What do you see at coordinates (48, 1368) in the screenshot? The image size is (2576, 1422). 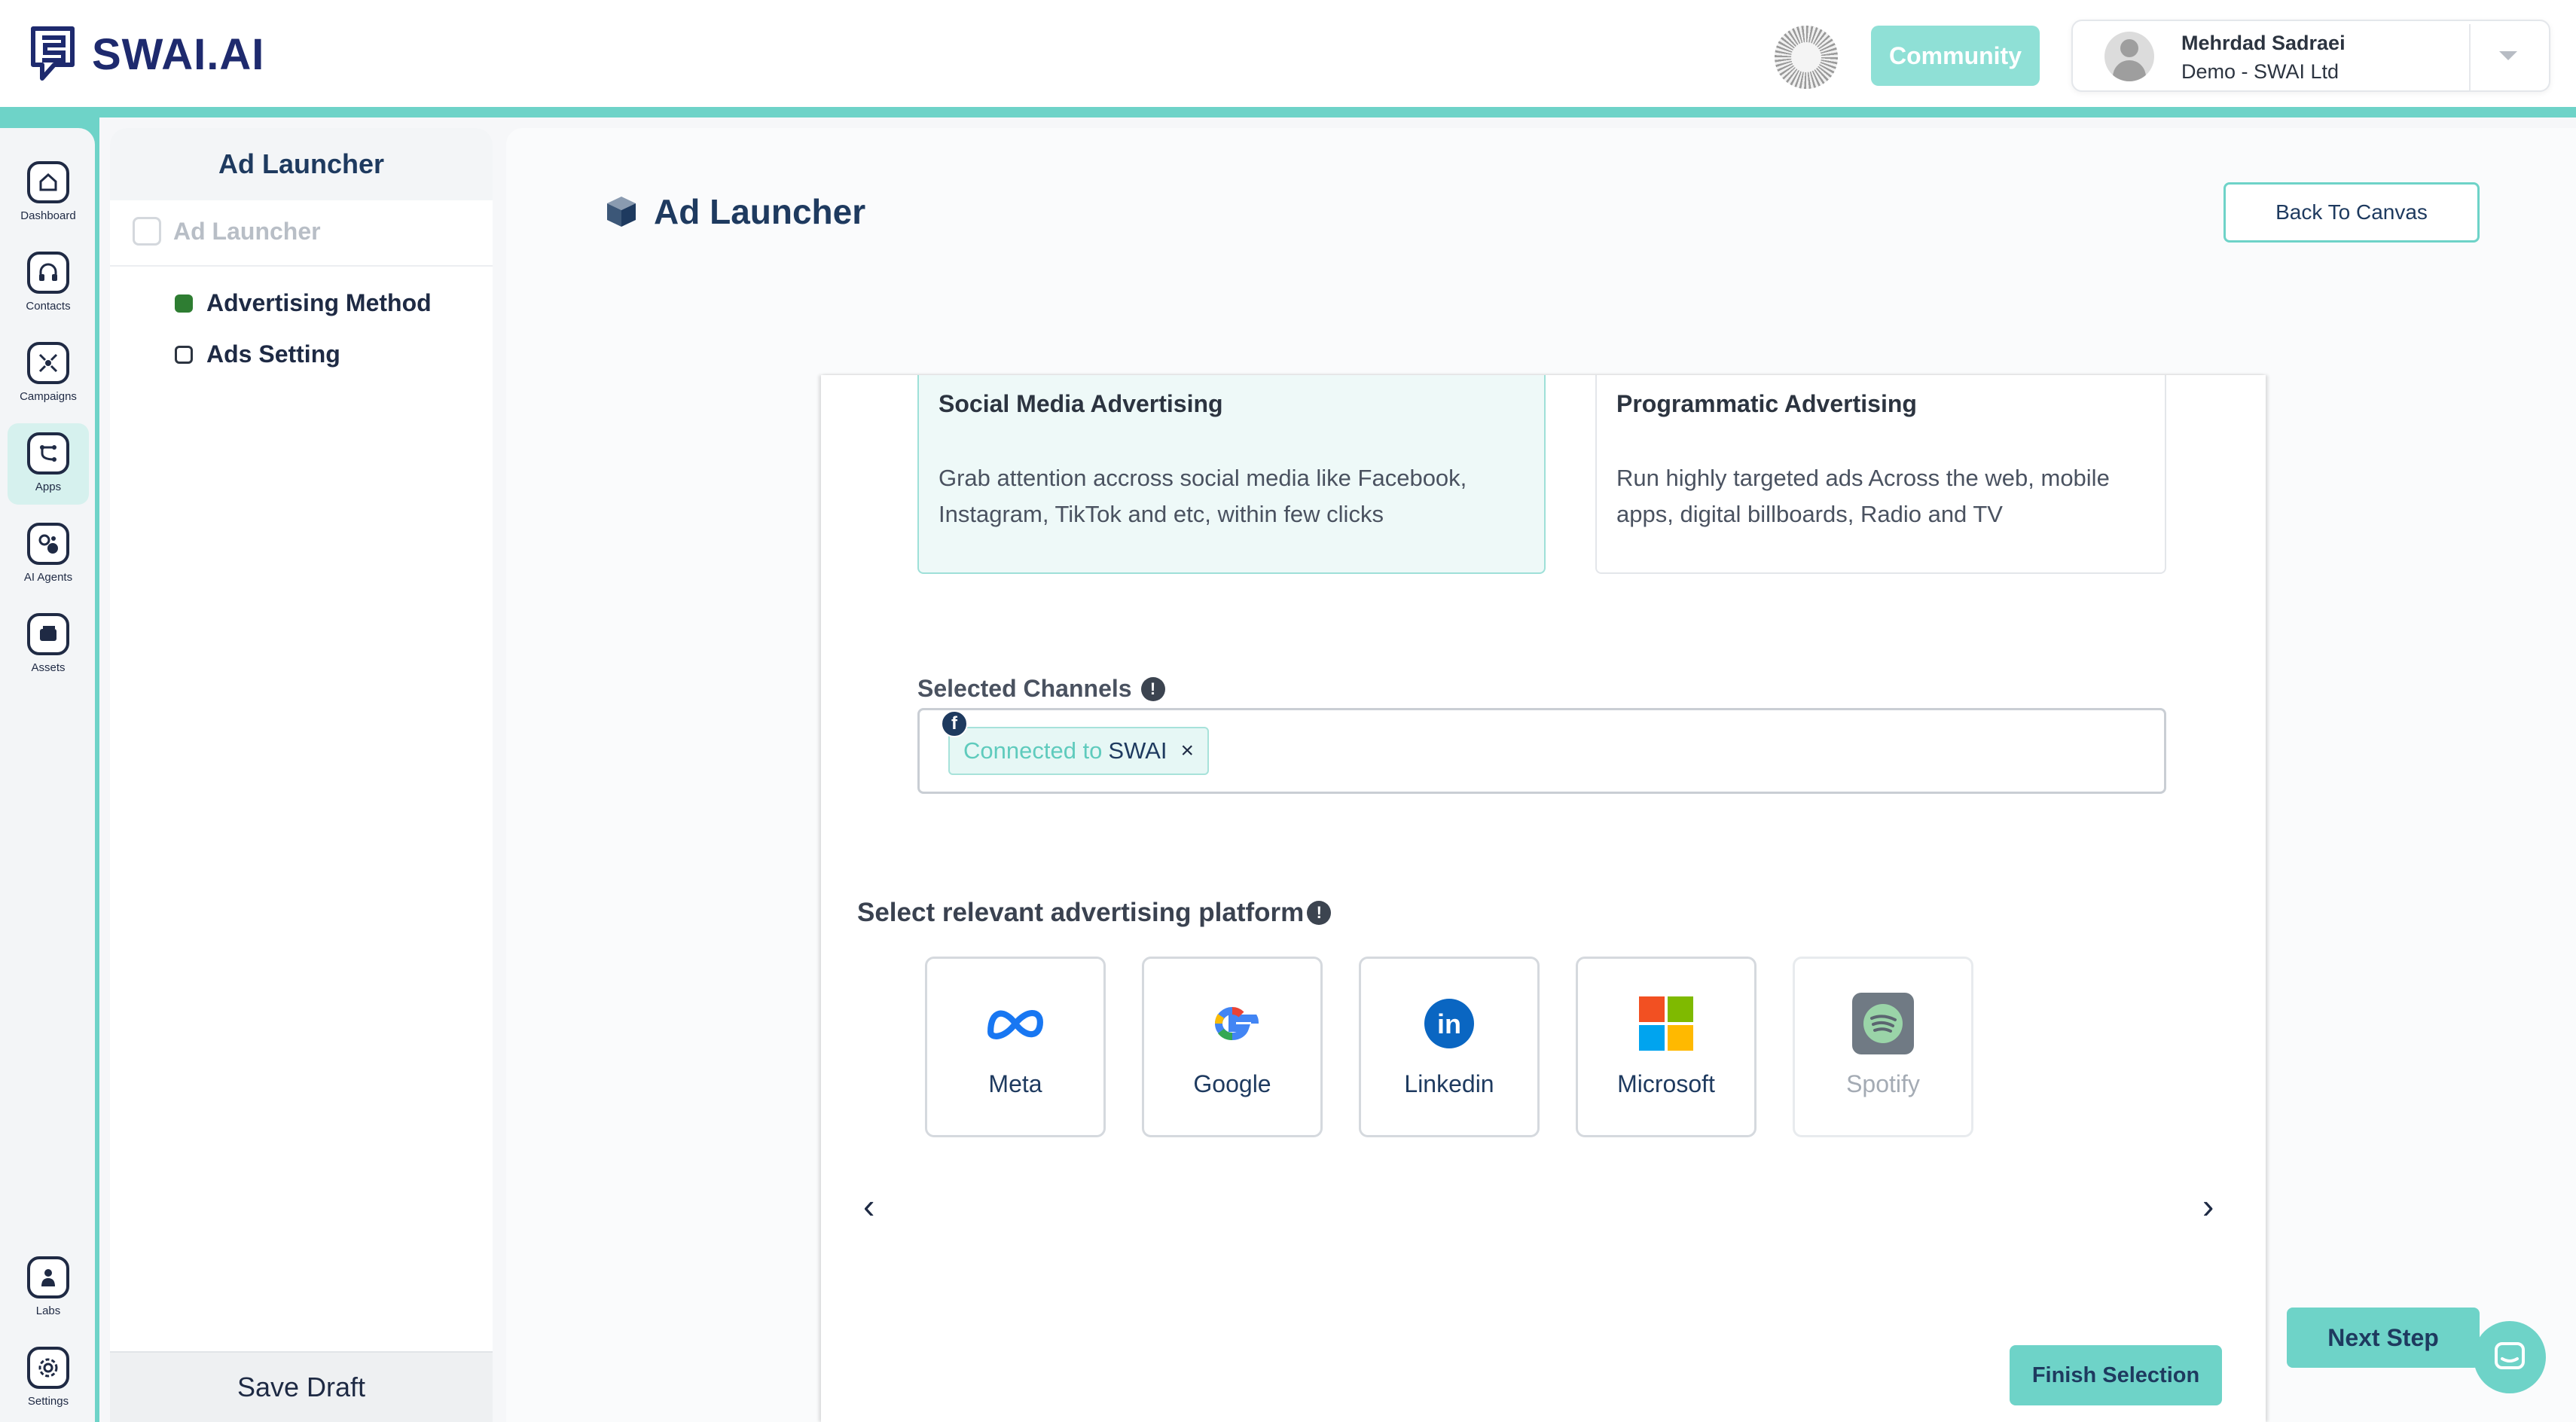 I see `gear-icon` at bounding box center [48, 1368].